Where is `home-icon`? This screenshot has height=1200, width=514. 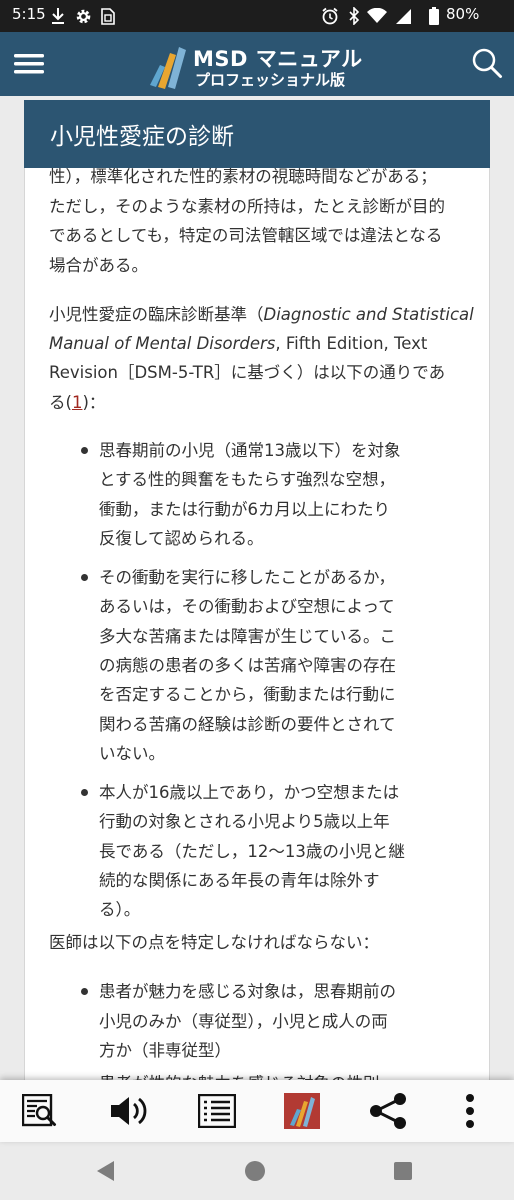 home-icon is located at coordinates (255, 1171).